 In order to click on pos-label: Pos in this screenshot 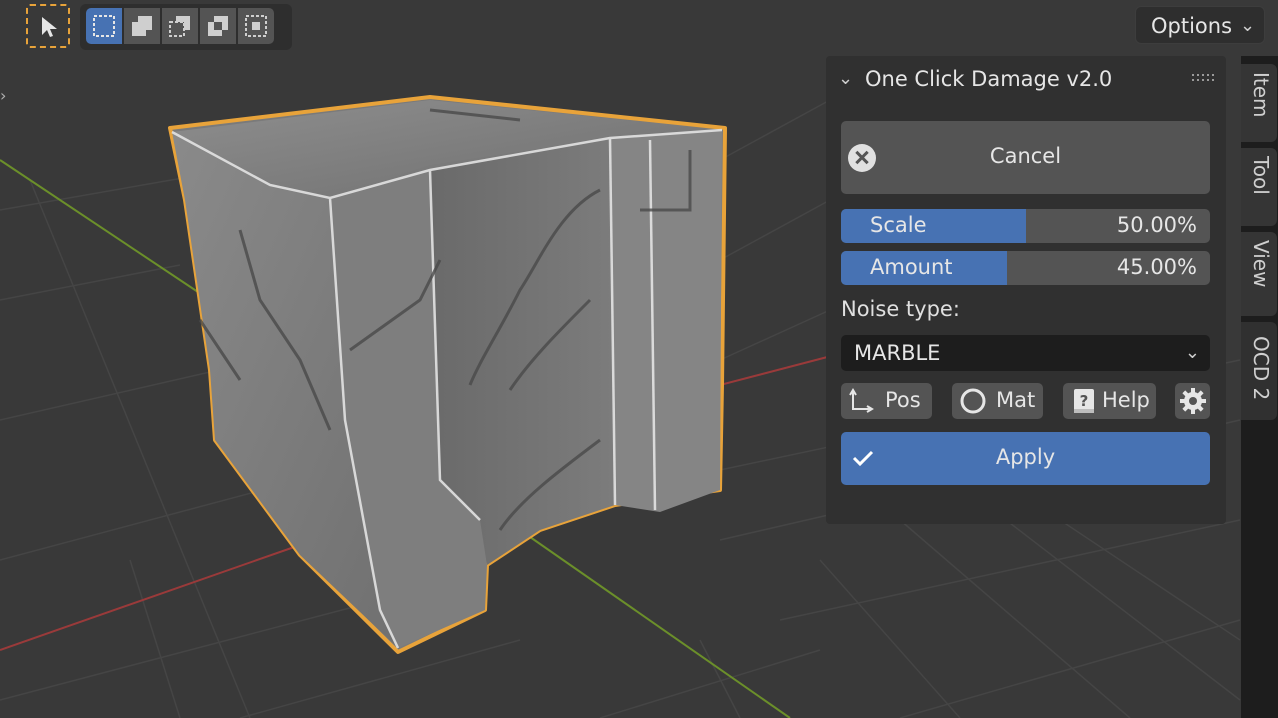, I will do `click(903, 400)`.